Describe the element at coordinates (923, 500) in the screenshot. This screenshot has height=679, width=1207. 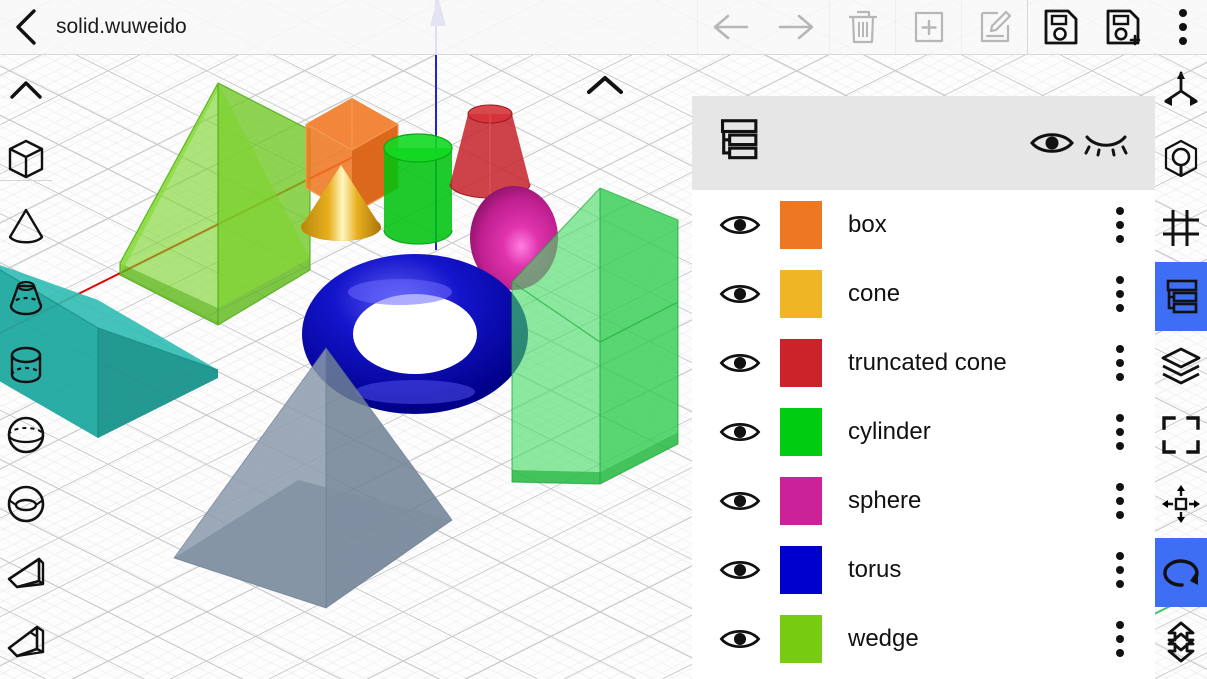
I see `outliner-row: sphere` at that location.